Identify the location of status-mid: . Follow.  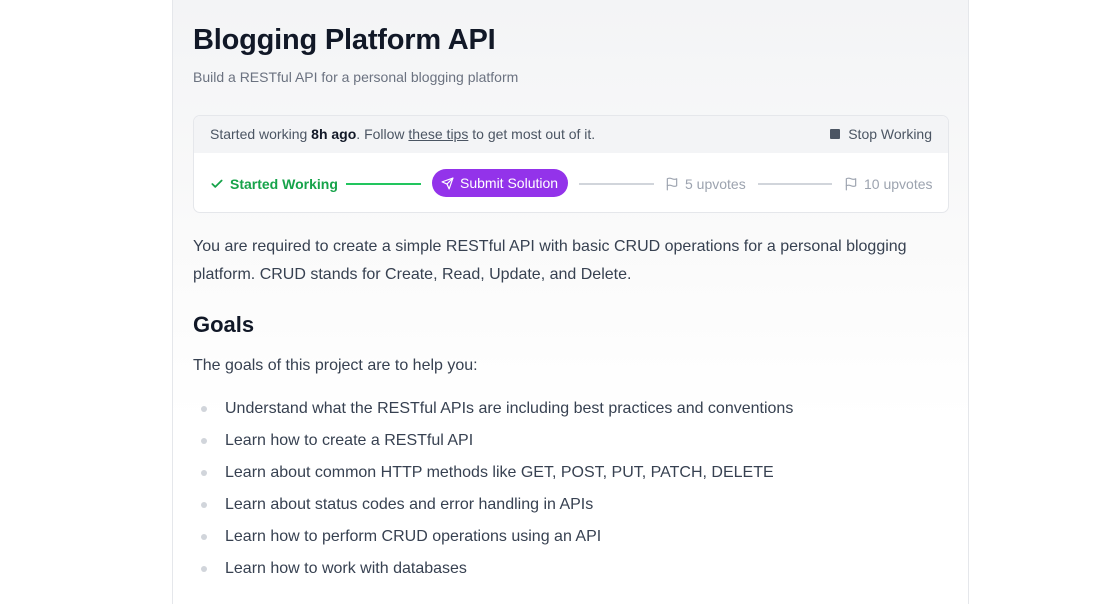
(380, 134).